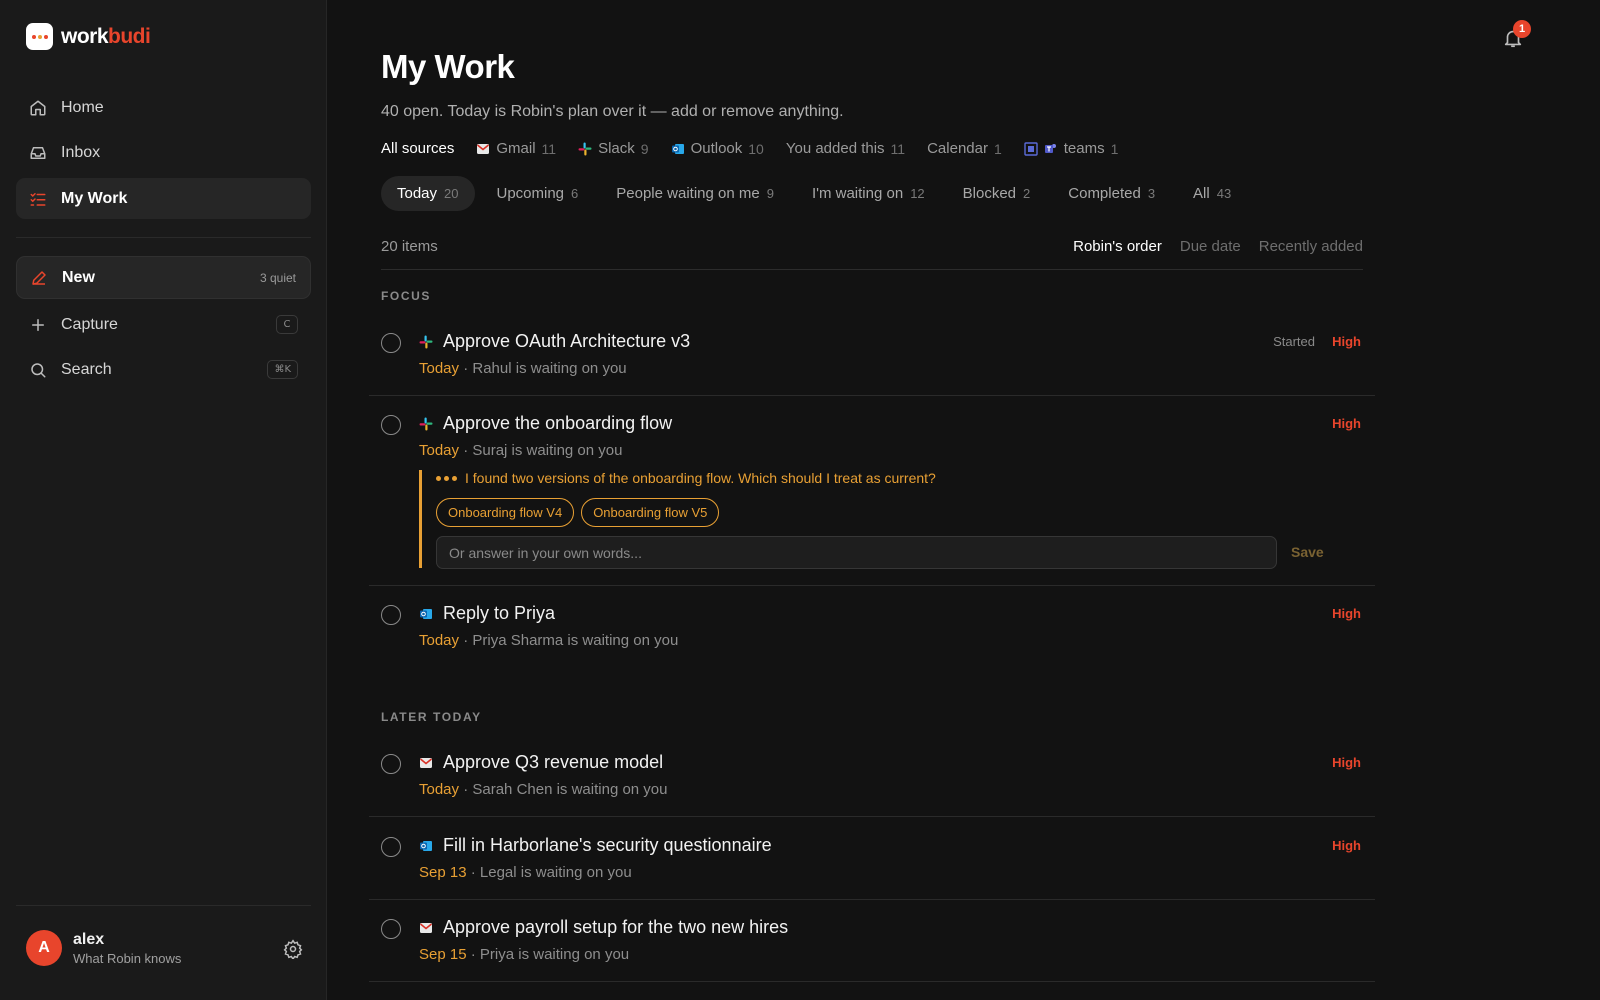 The image size is (1600, 1000). I want to click on sidebar-item-my-work: My Work, so click(163, 198).